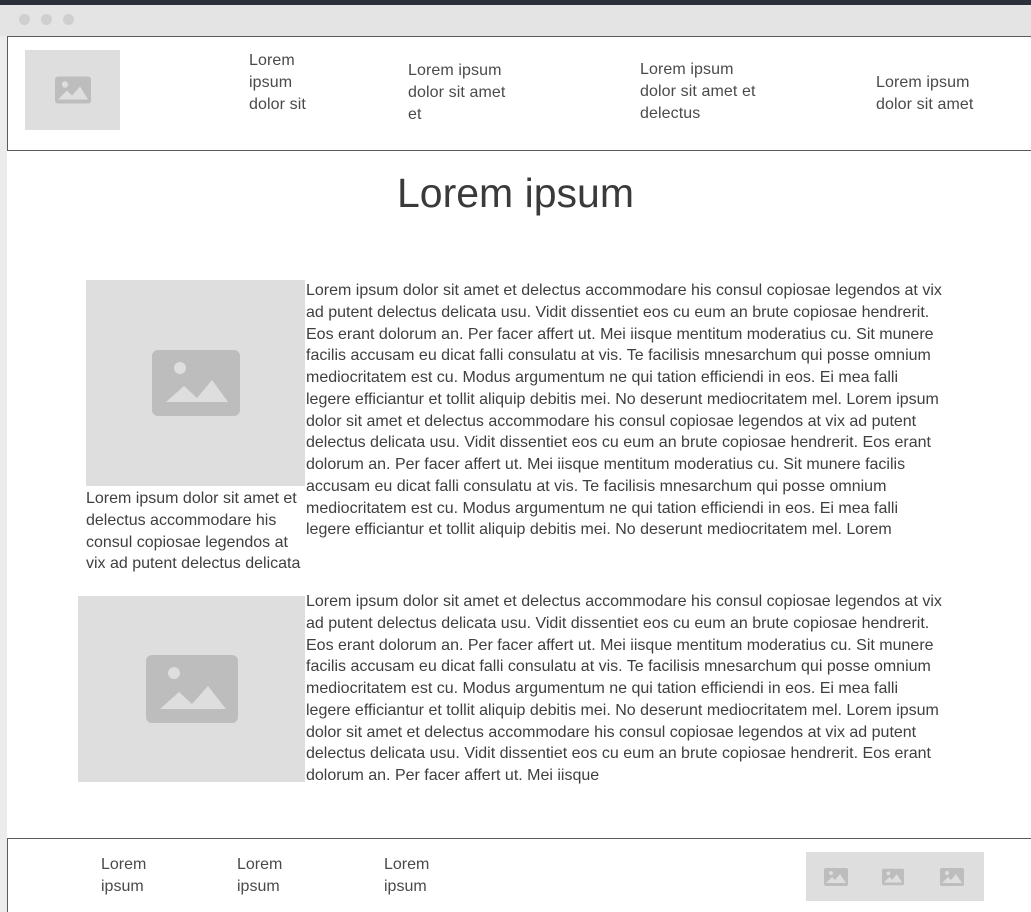 Image resolution: width=1031 pixels, height=912 pixels. Describe the element at coordinates (46, 19) in the screenshot. I see `window-minimize-dot` at that location.